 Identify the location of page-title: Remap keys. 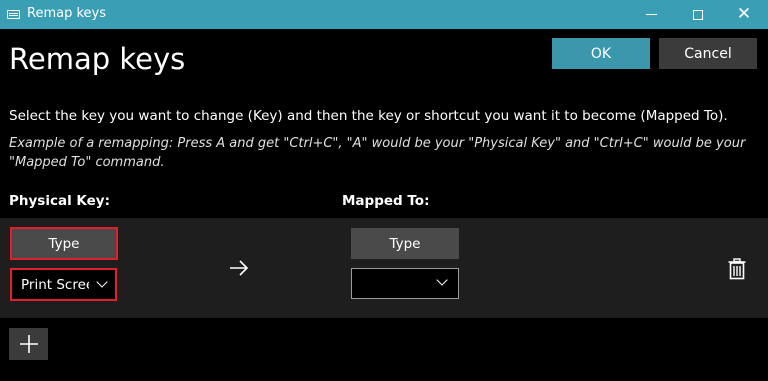
(97, 59).